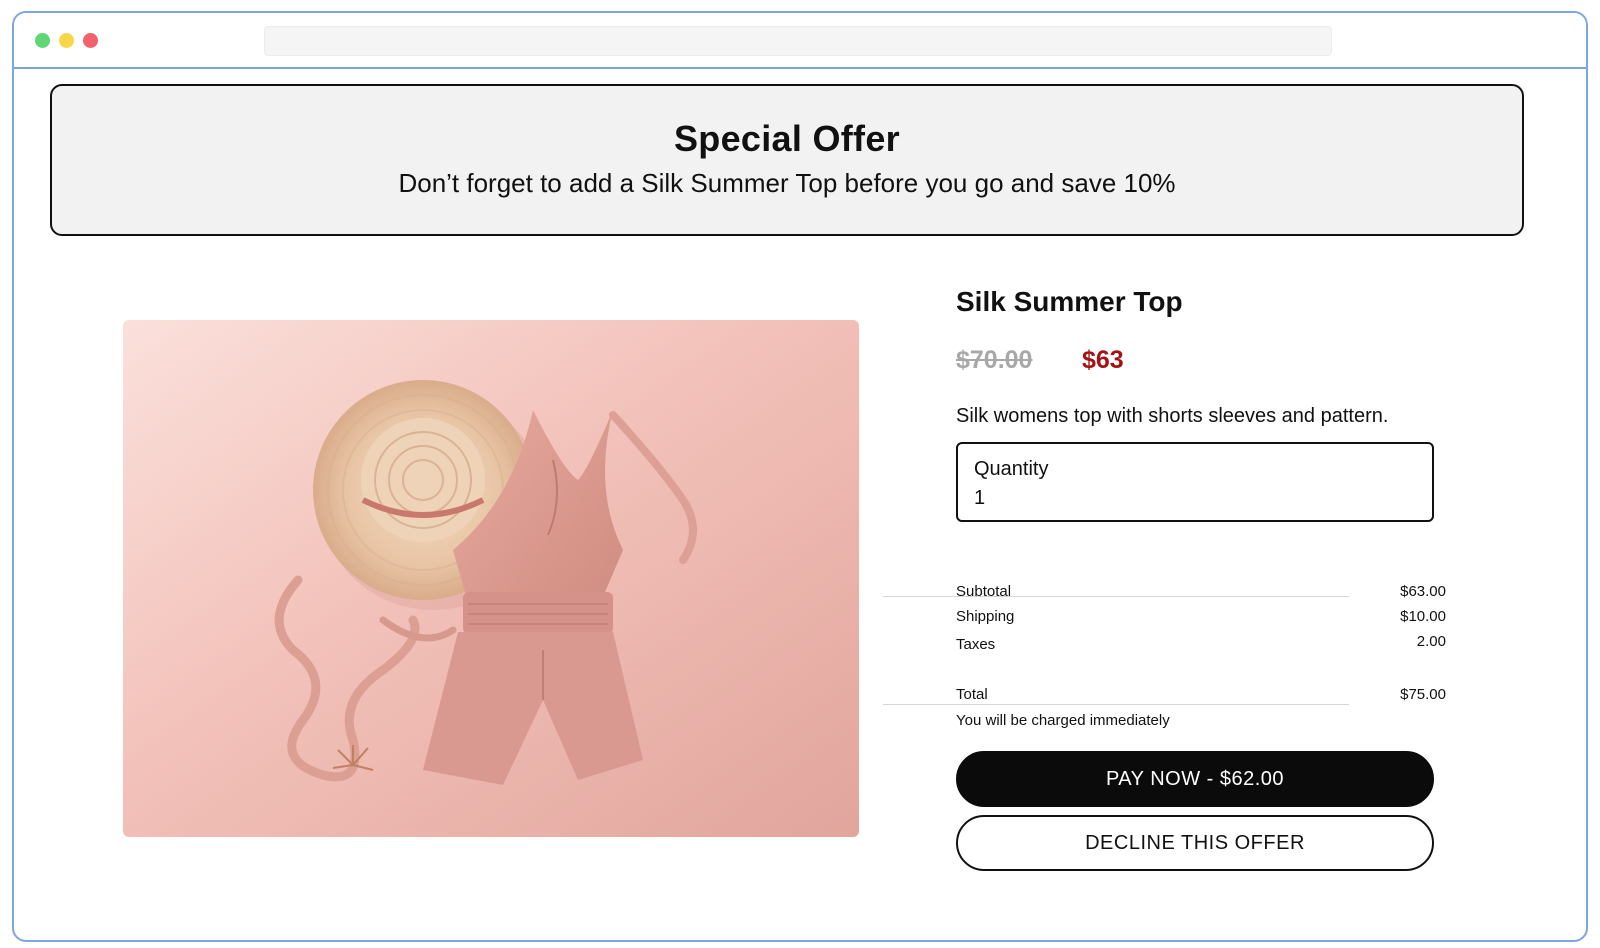 The height and width of the screenshot is (948, 1600). I want to click on total-label: Total, so click(972, 694).